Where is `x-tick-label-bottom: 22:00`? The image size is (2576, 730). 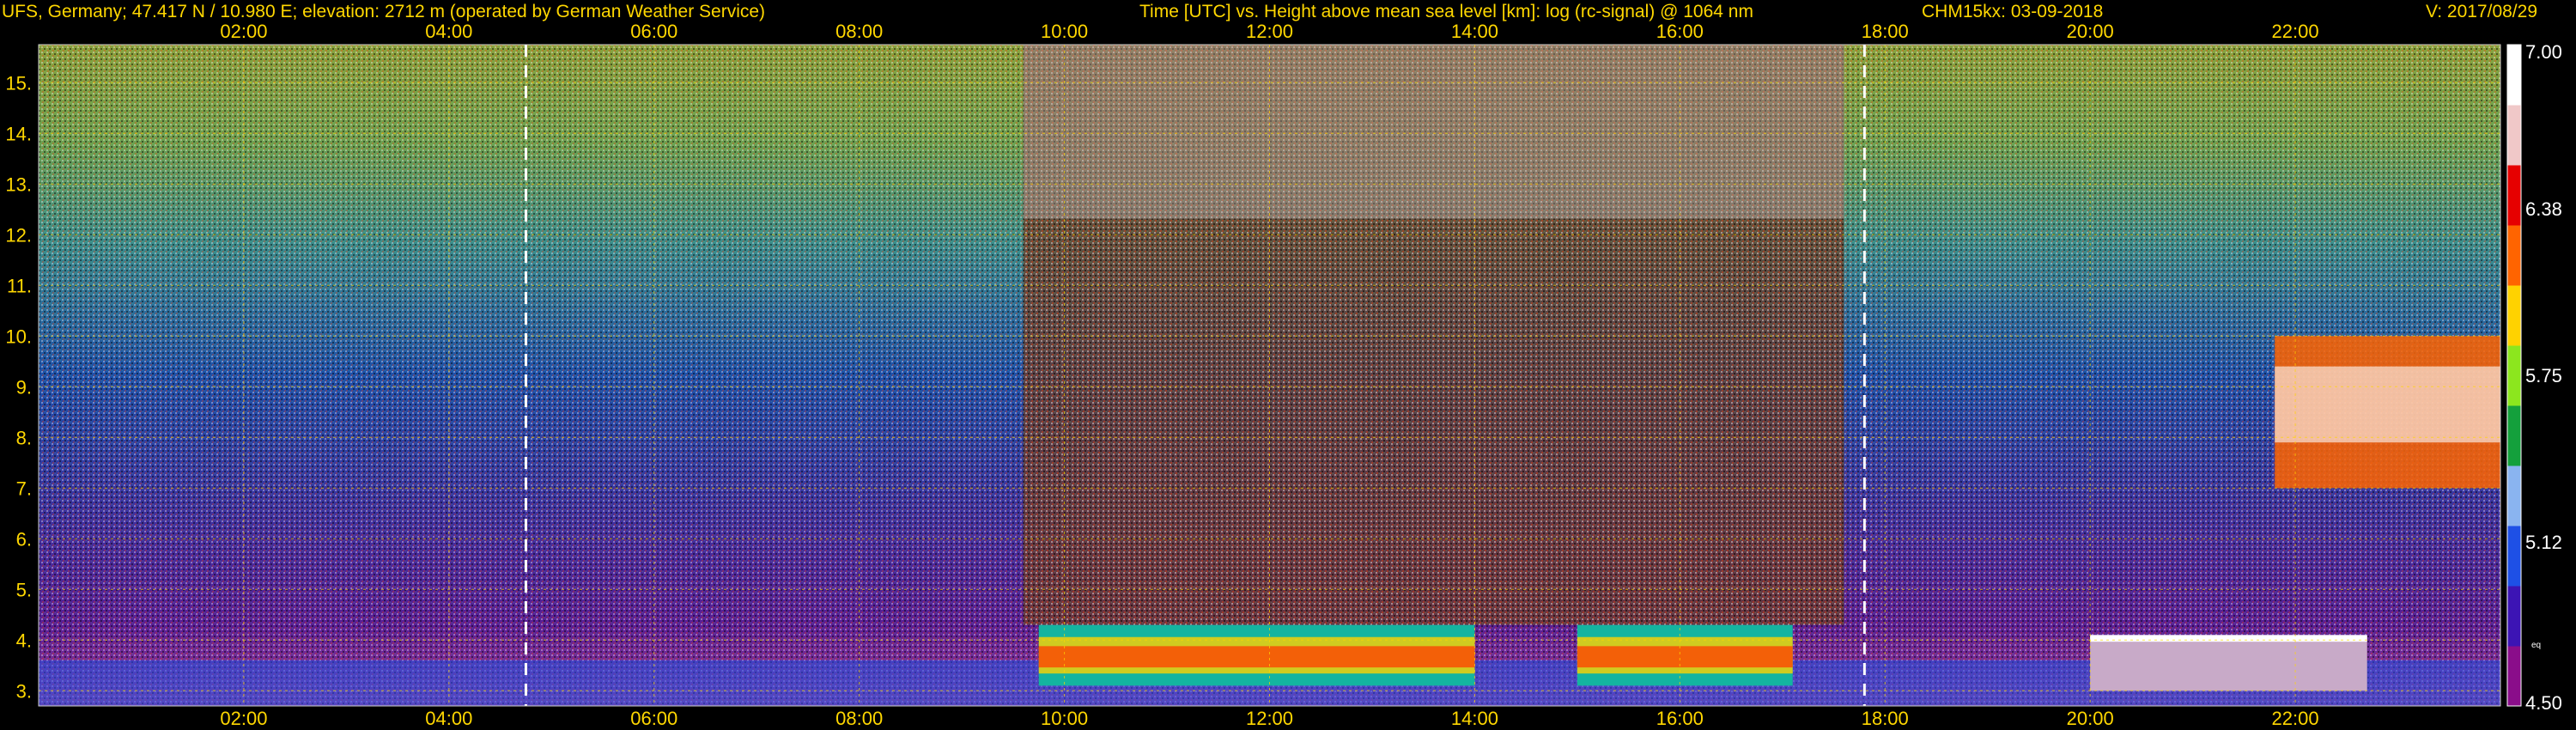 x-tick-label-bottom: 22:00 is located at coordinates (2295, 718).